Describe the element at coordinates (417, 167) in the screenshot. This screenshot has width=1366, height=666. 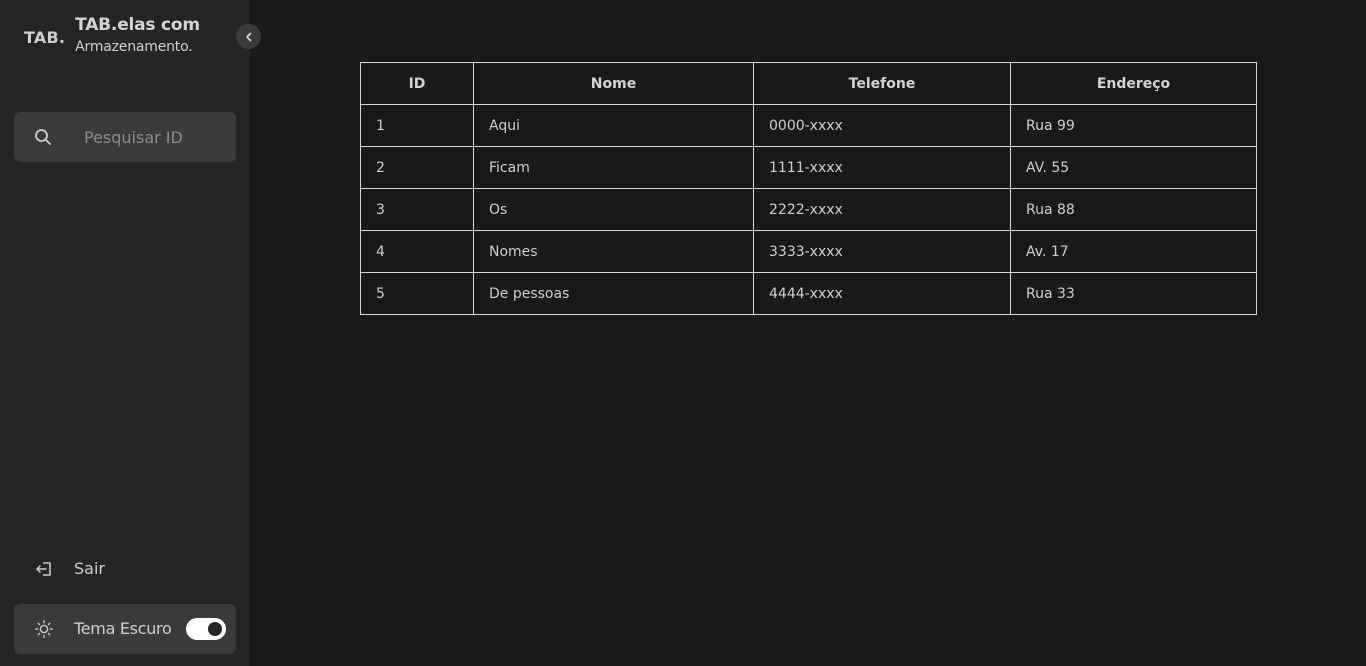
I see `cell-id: 2` at that location.